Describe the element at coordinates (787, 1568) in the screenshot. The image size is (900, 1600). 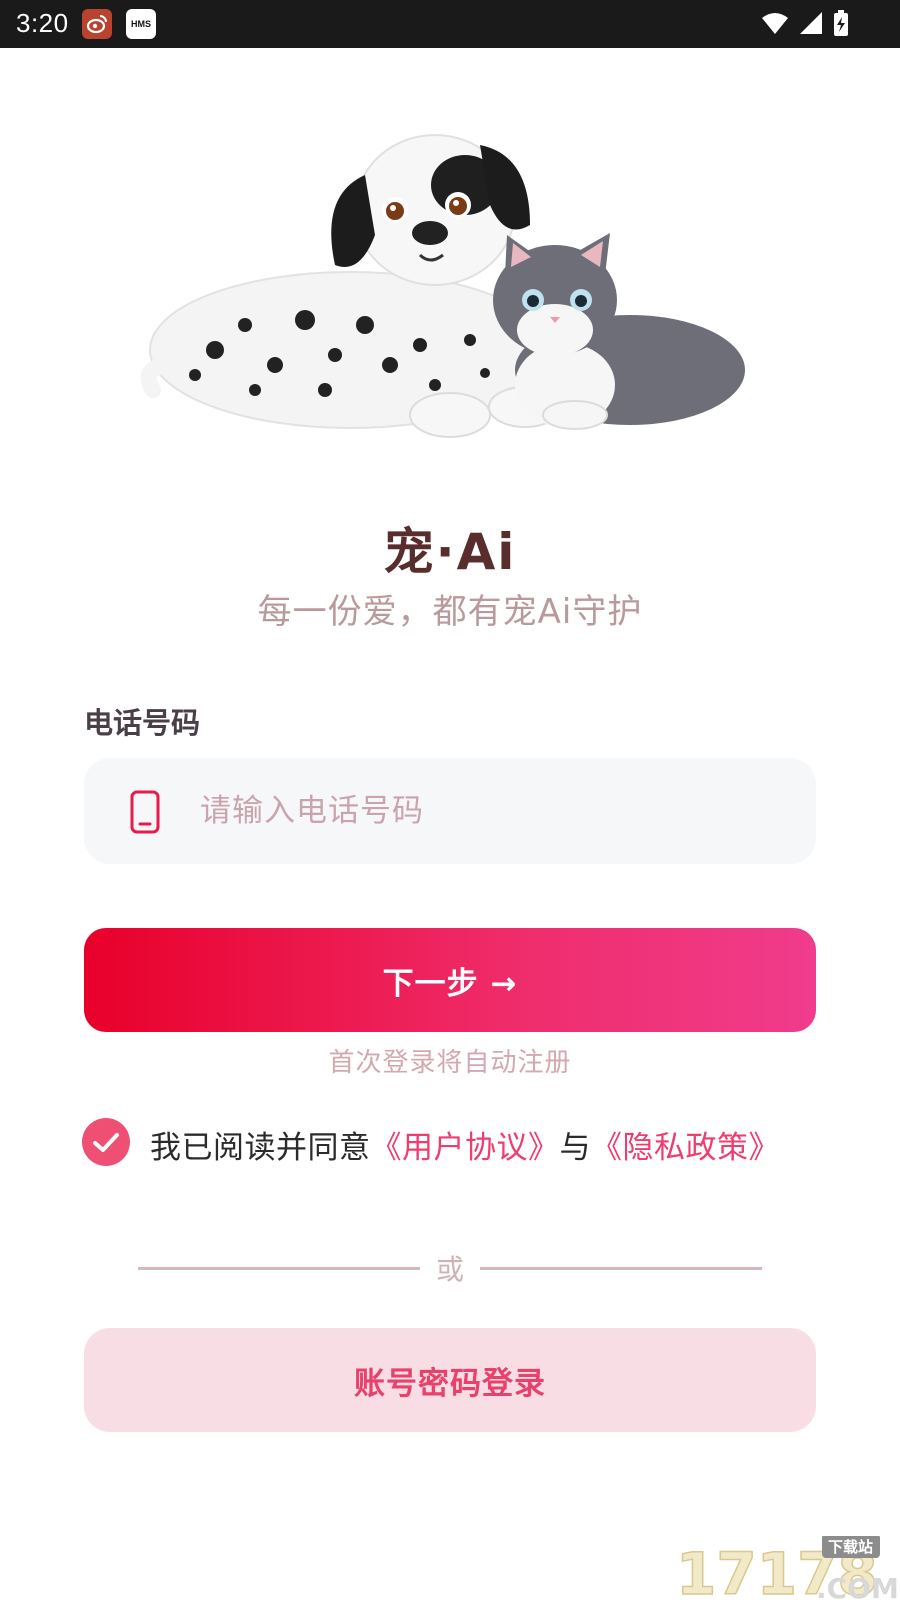
I see `site-watermark: 17178 下载站 .COM` at that location.